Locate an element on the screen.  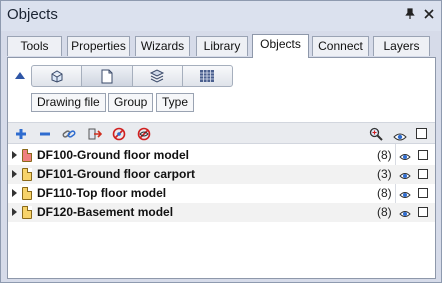
tab-wizards: Wizards is located at coordinates (162, 46).